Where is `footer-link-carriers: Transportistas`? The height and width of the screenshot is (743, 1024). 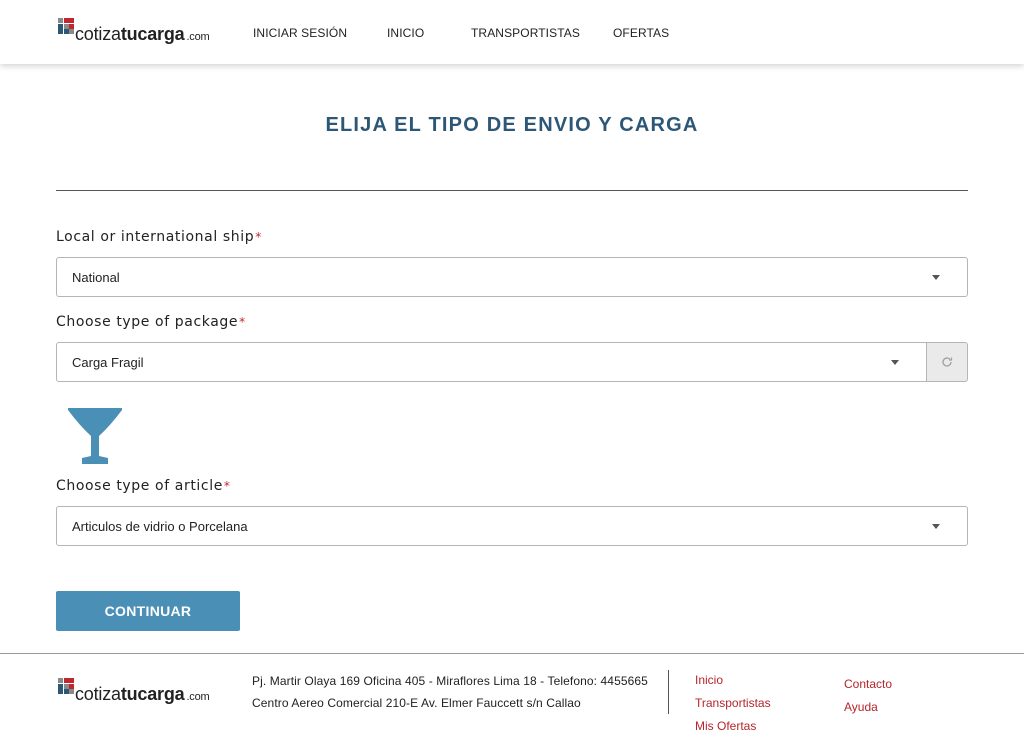
footer-link-carriers: Transportistas is located at coordinates (733, 703).